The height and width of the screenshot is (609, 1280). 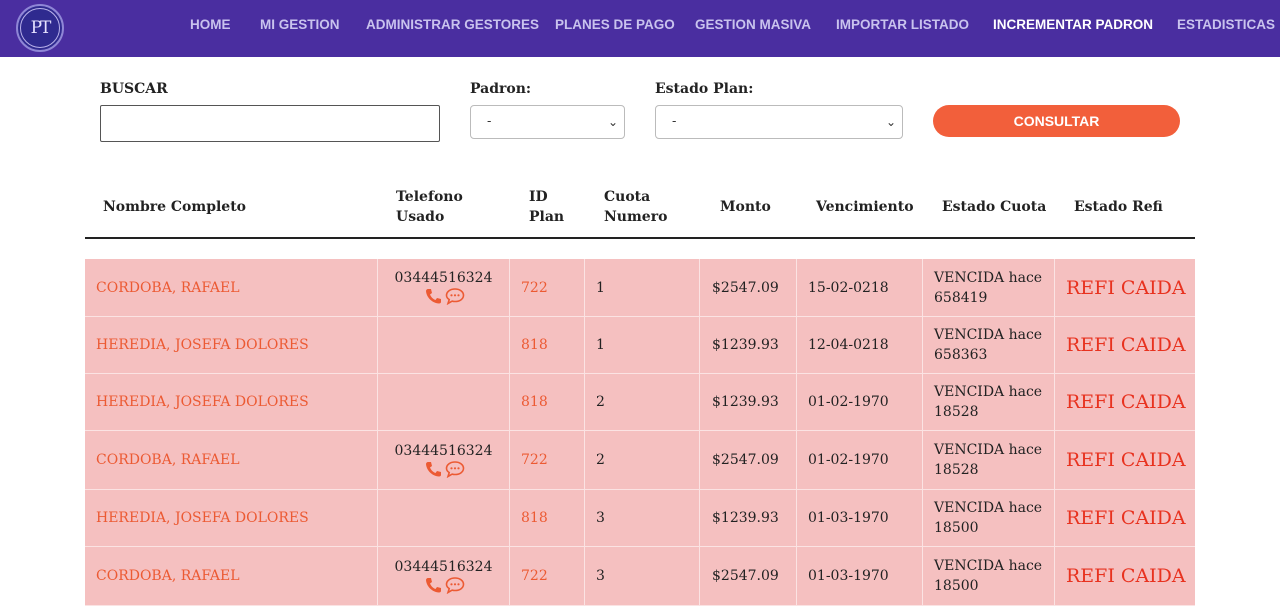 I want to click on padron-select-value: -, so click(x=489, y=121).